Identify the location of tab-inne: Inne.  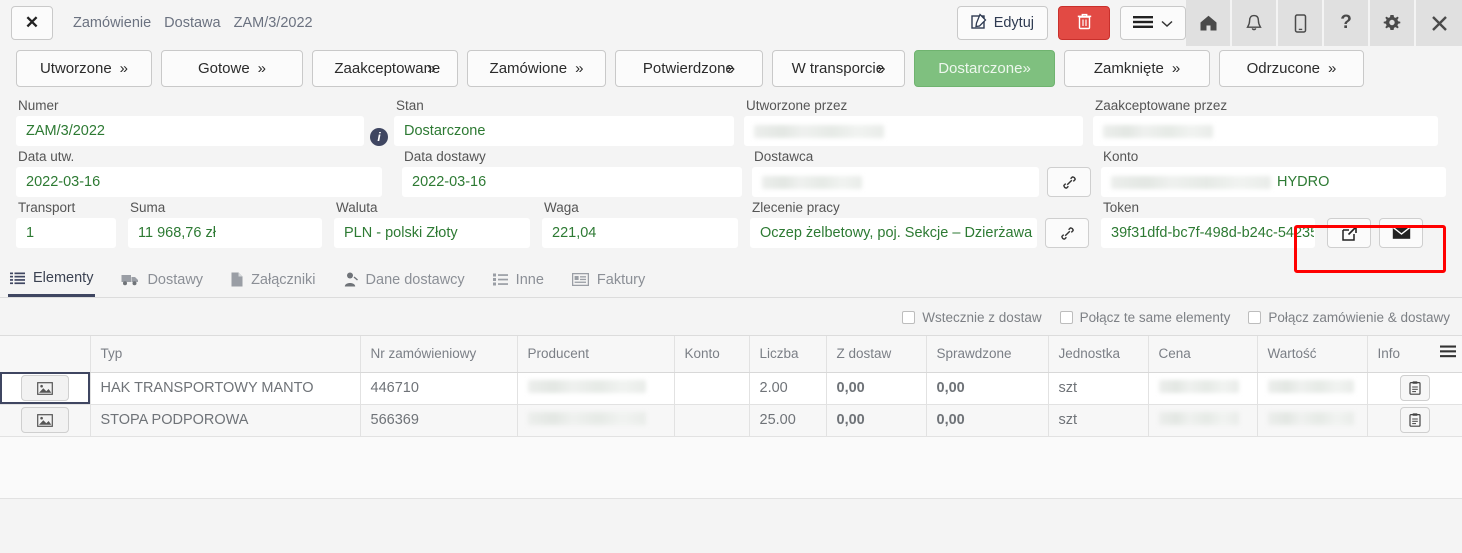
(518, 282).